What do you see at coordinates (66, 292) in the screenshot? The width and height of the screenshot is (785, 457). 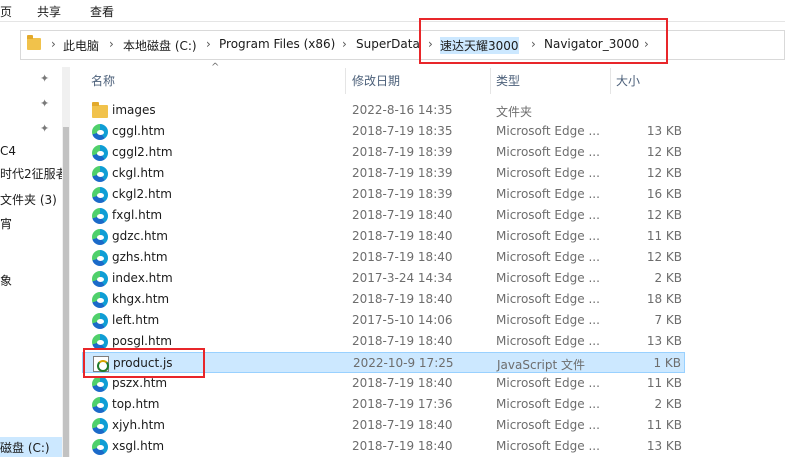 I see `scrollbar-thumb` at bounding box center [66, 292].